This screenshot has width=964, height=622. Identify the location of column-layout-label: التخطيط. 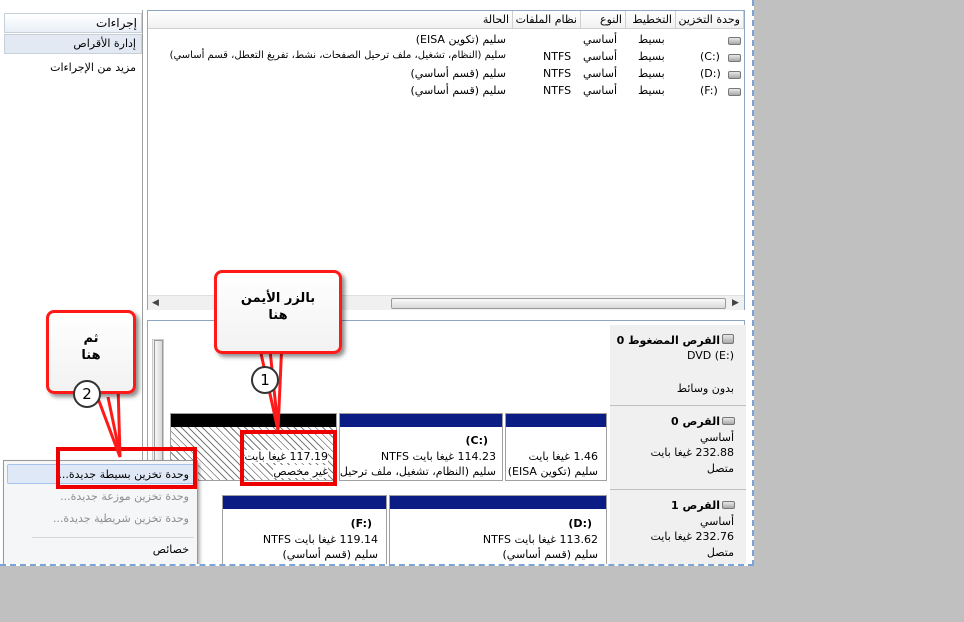
(652, 19).